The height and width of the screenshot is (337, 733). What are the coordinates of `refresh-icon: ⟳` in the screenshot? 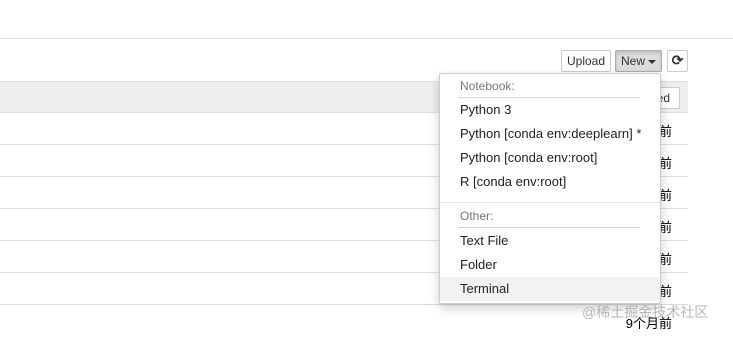 It's located at (677, 60).